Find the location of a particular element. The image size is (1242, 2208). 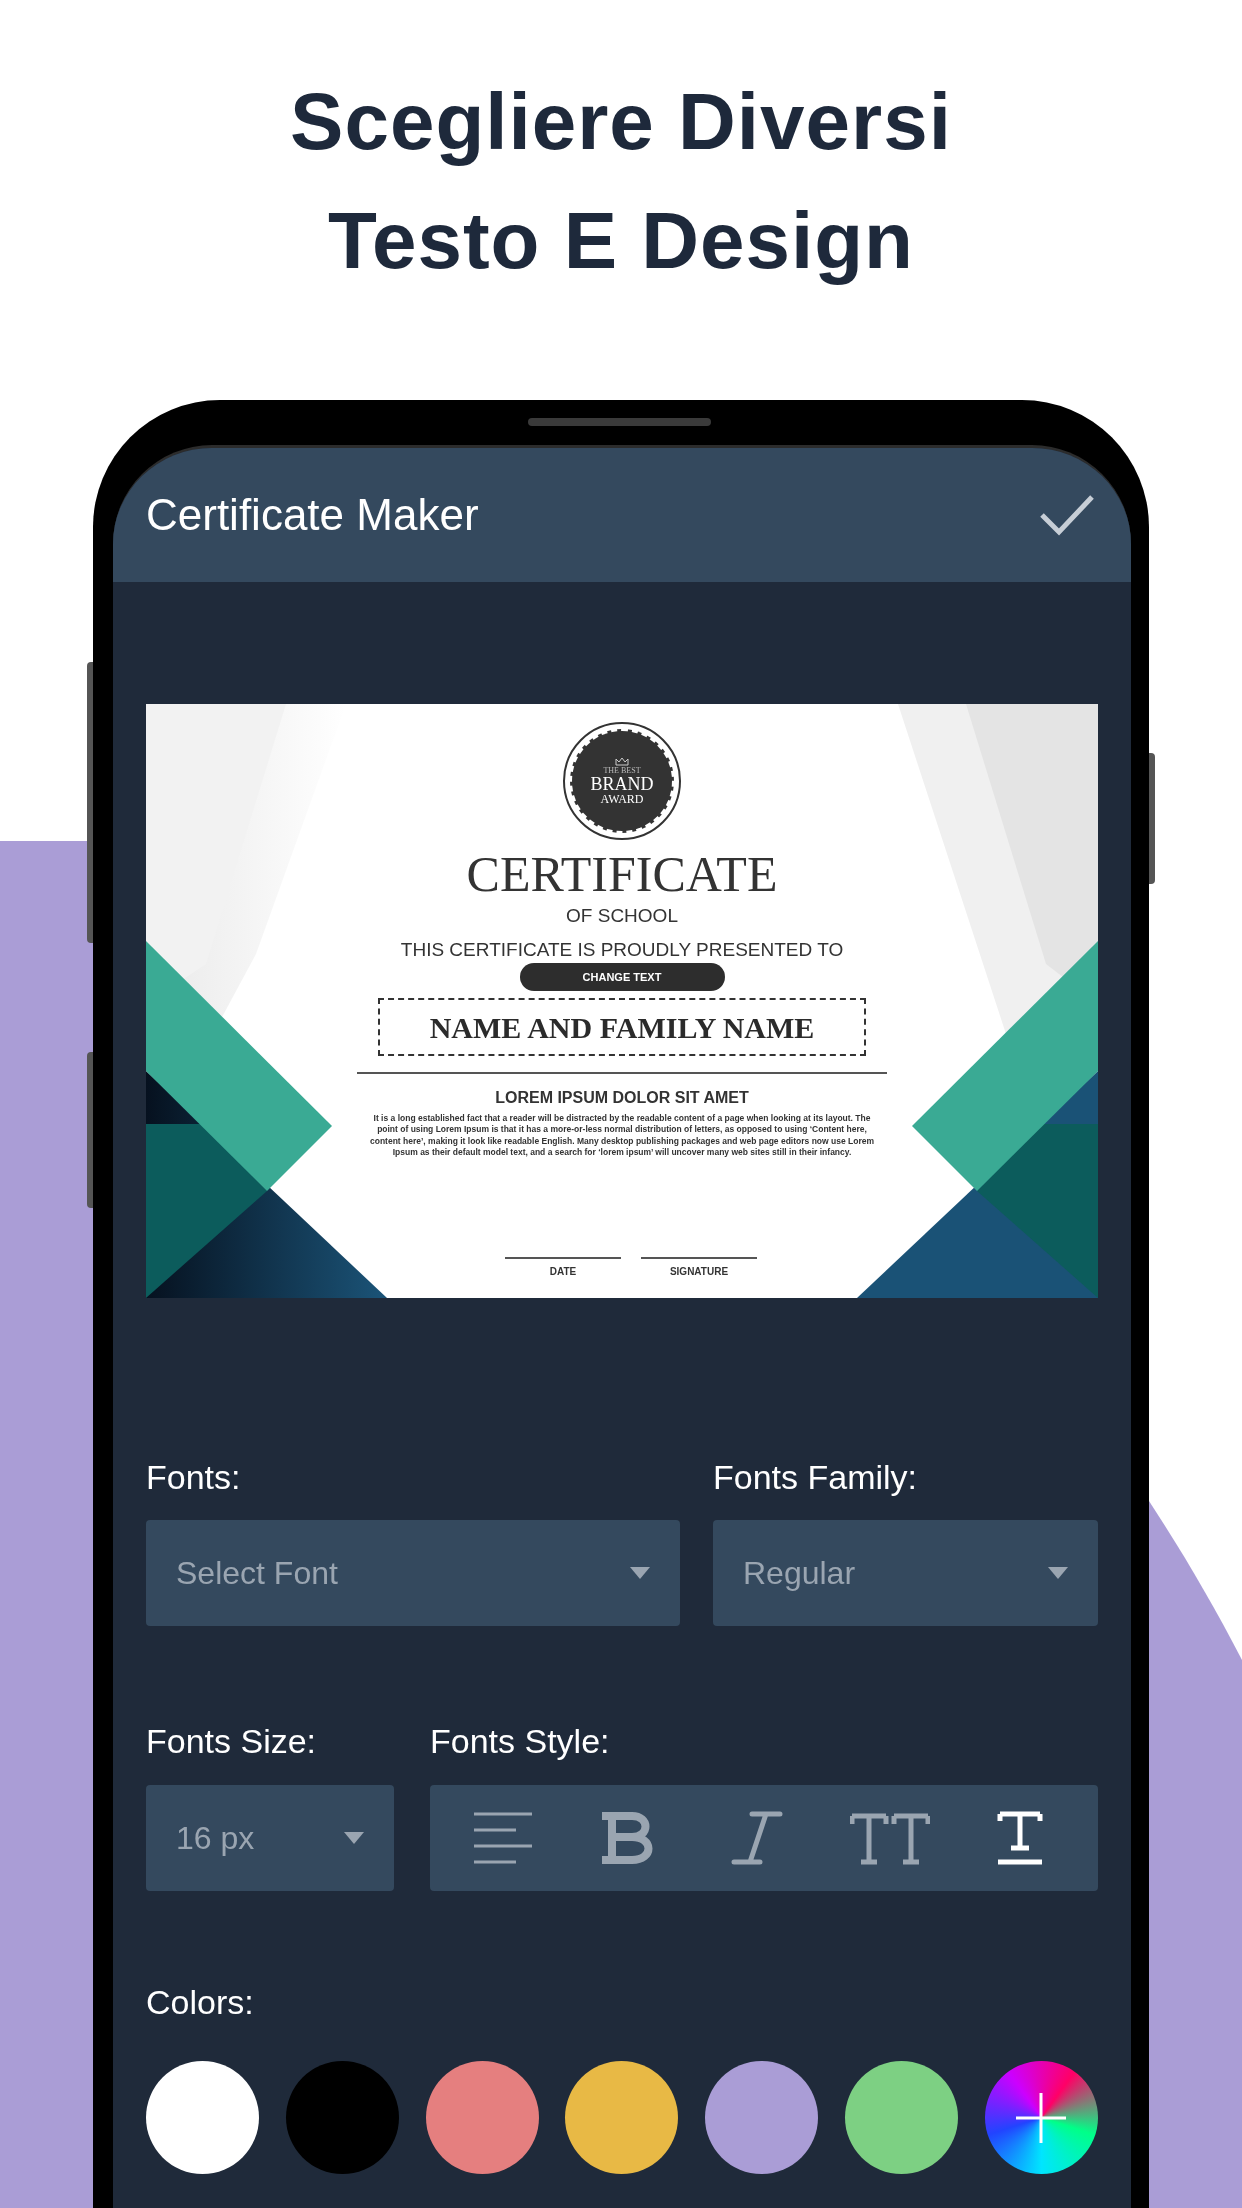

presented-text: THIS CERTIFICATE IS PROUDLY PRESENTED TO is located at coordinates (622, 950).